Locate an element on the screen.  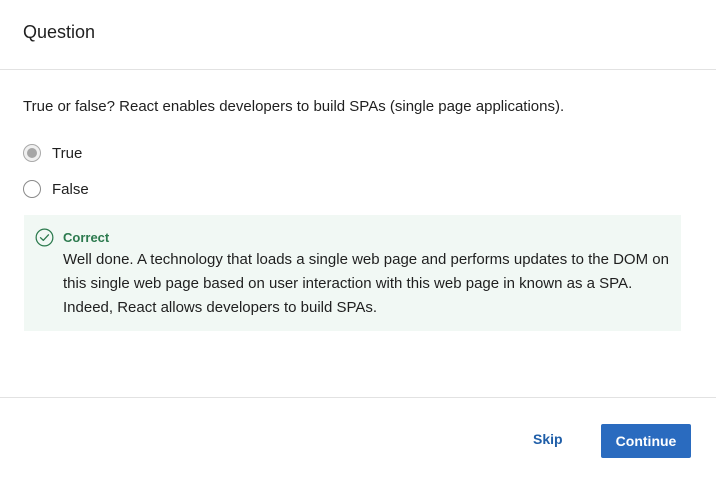
option-true-label: True is located at coordinates (67, 153).